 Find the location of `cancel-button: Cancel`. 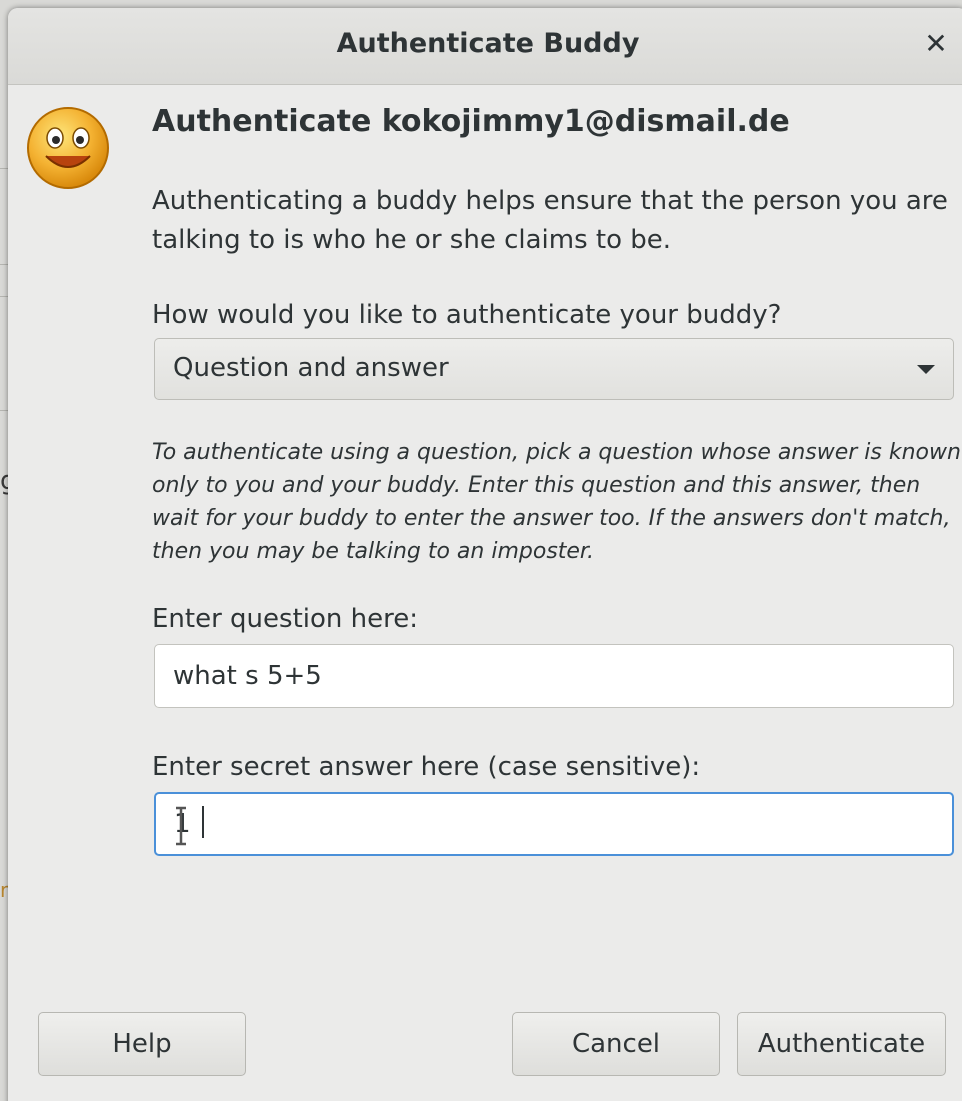

cancel-button: Cancel is located at coordinates (616, 1044).